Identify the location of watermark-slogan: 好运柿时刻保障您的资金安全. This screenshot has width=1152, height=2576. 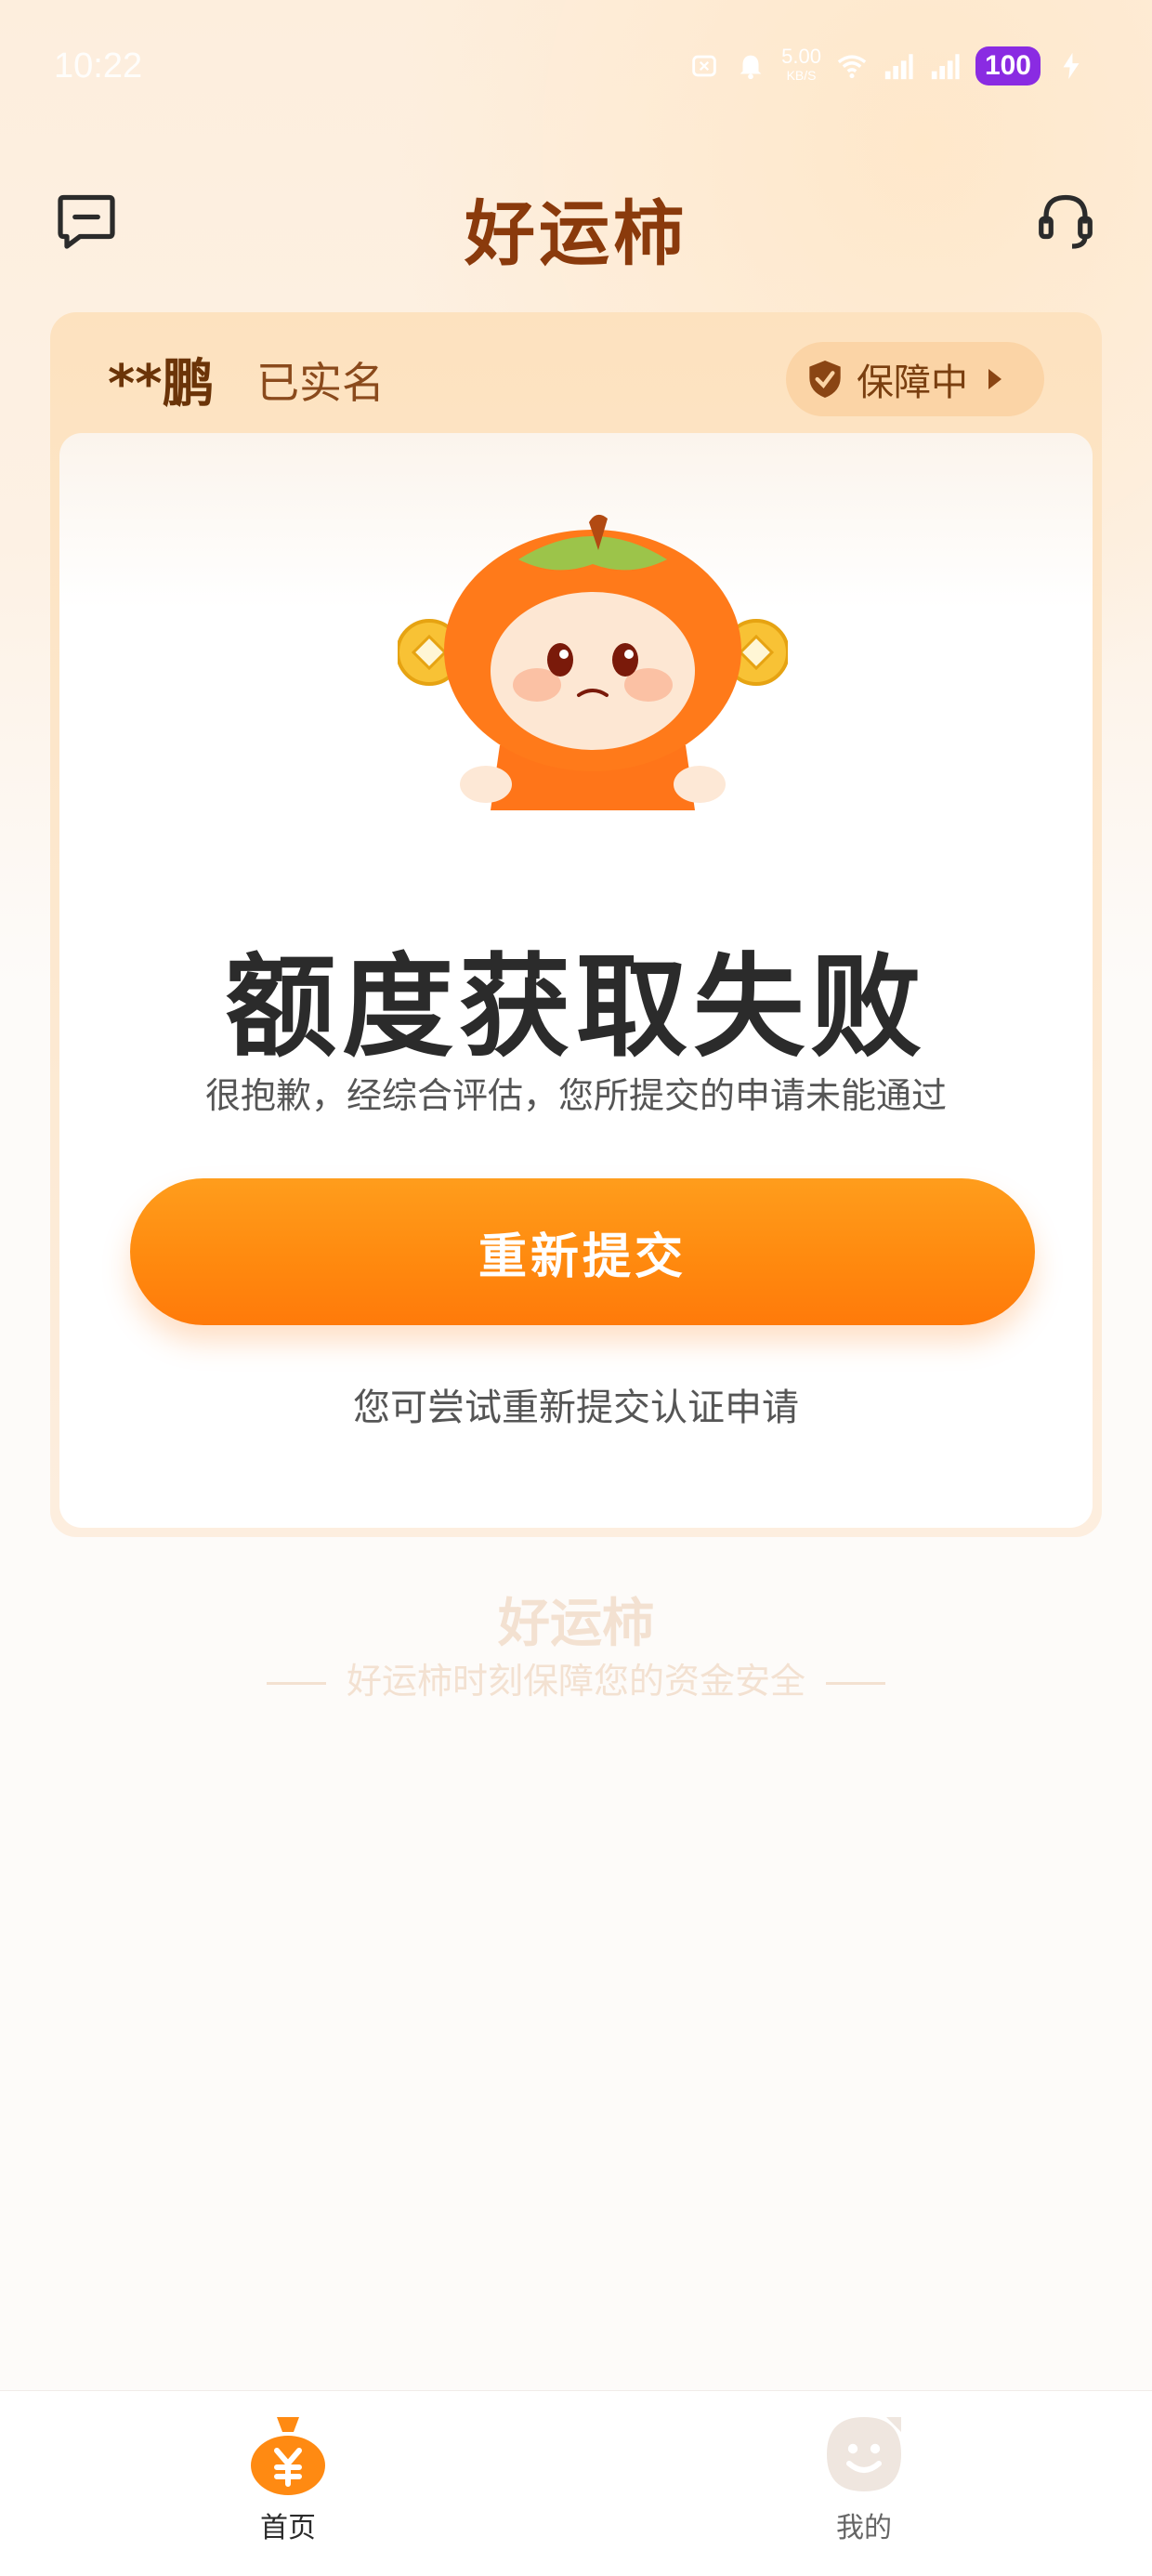
(576, 1677).